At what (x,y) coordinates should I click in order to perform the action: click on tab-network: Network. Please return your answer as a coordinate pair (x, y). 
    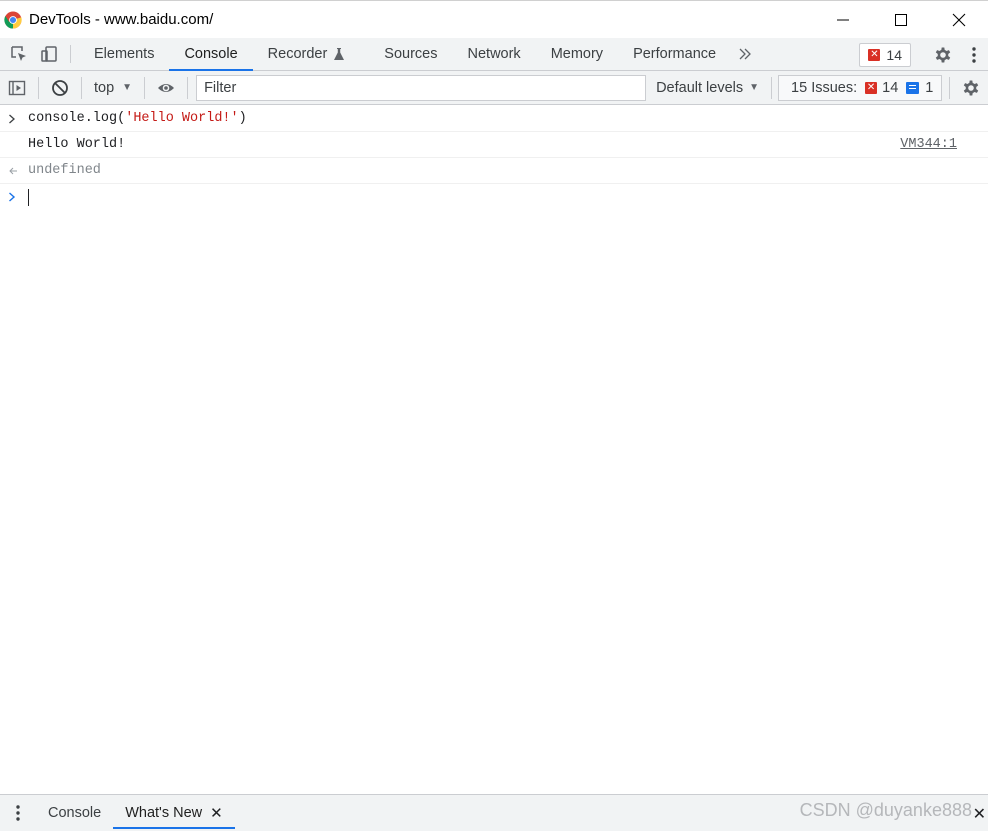
    Looking at the image, I should click on (494, 54).